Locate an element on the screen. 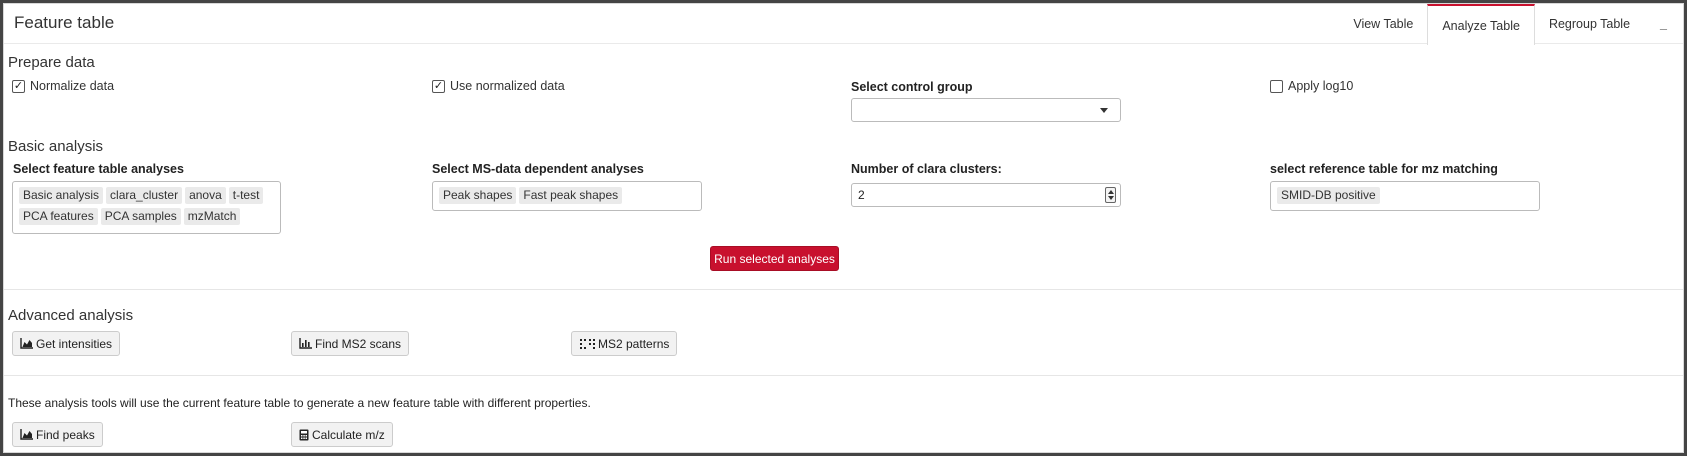 This screenshot has width=1687, height=456. ms-analyses-select: Peak shapes Fast peak shapes is located at coordinates (567, 196).